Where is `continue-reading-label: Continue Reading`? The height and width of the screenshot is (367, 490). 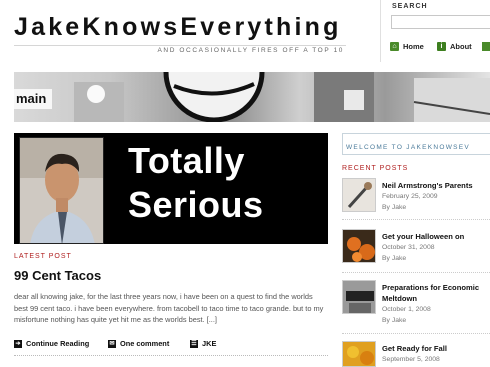 continue-reading-label: Continue Reading is located at coordinates (58, 343).